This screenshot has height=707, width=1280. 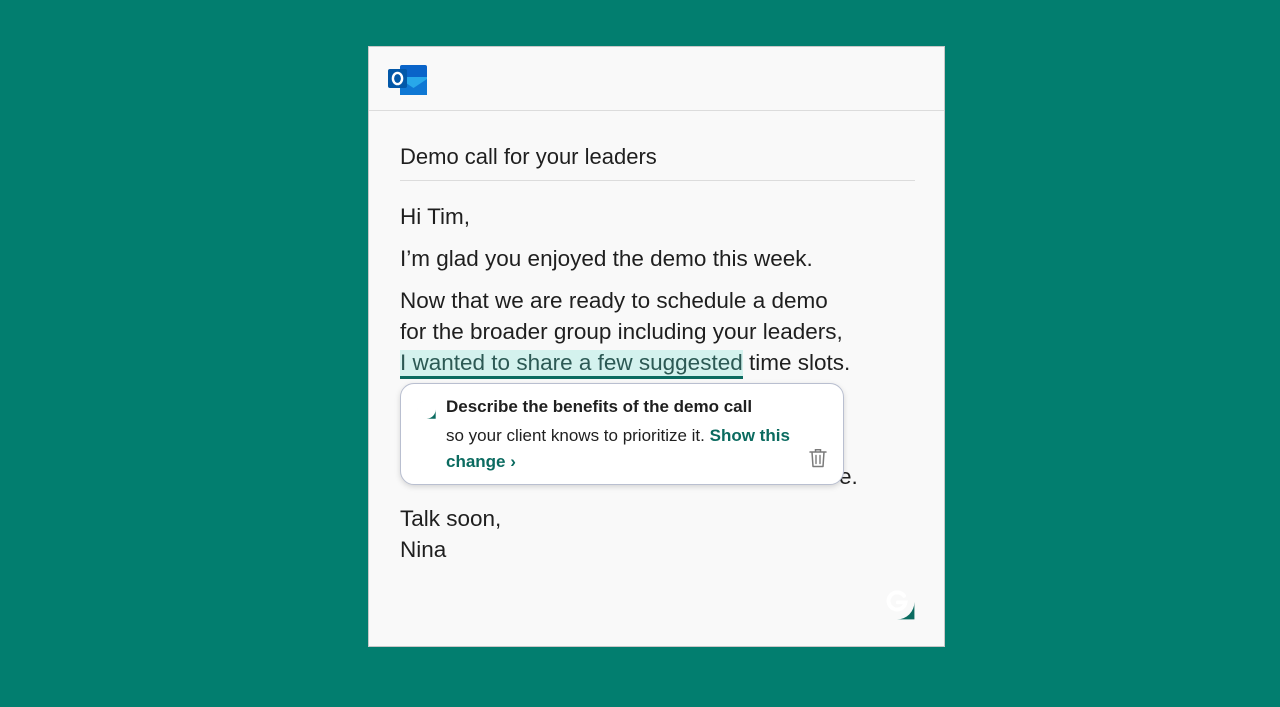 What do you see at coordinates (450, 518) in the screenshot?
I see `email-signoff: Talk soon,` at bounding box center [450, 518].